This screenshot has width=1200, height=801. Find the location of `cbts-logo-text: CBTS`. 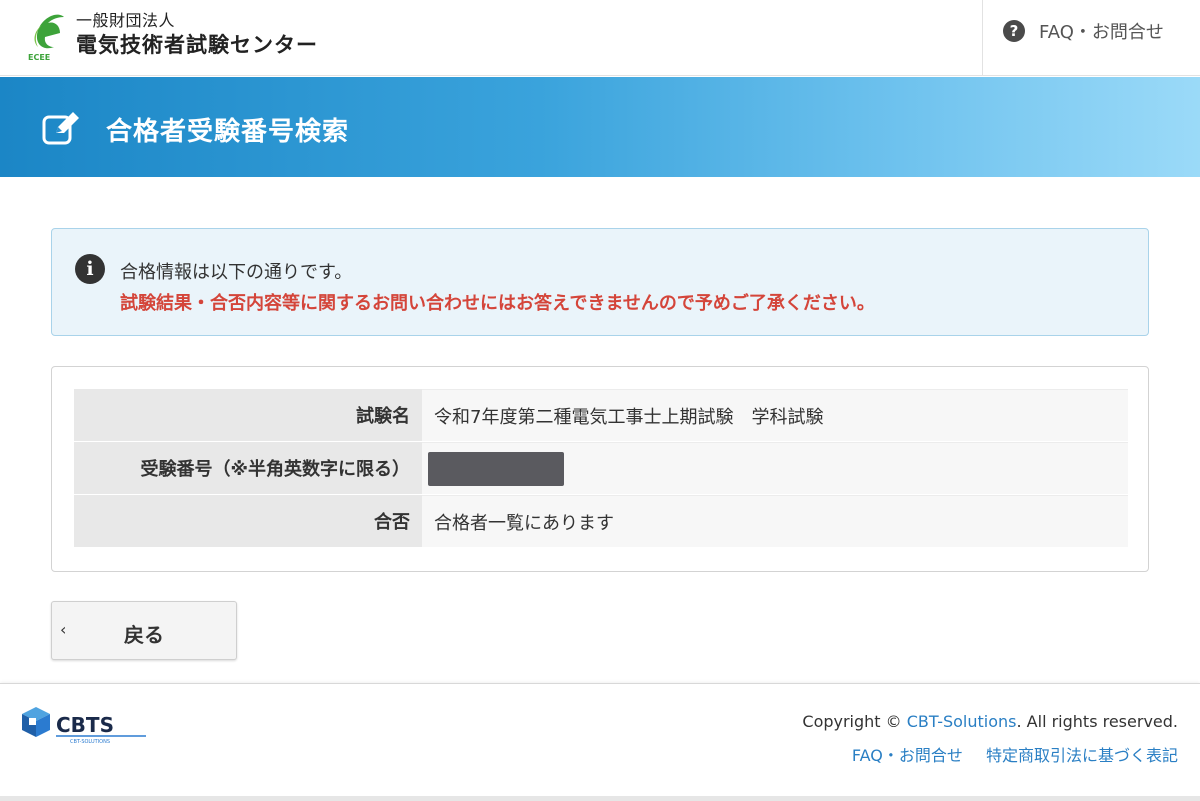

cbts-logo-text: CBTS is located at coordinates (85, 725).